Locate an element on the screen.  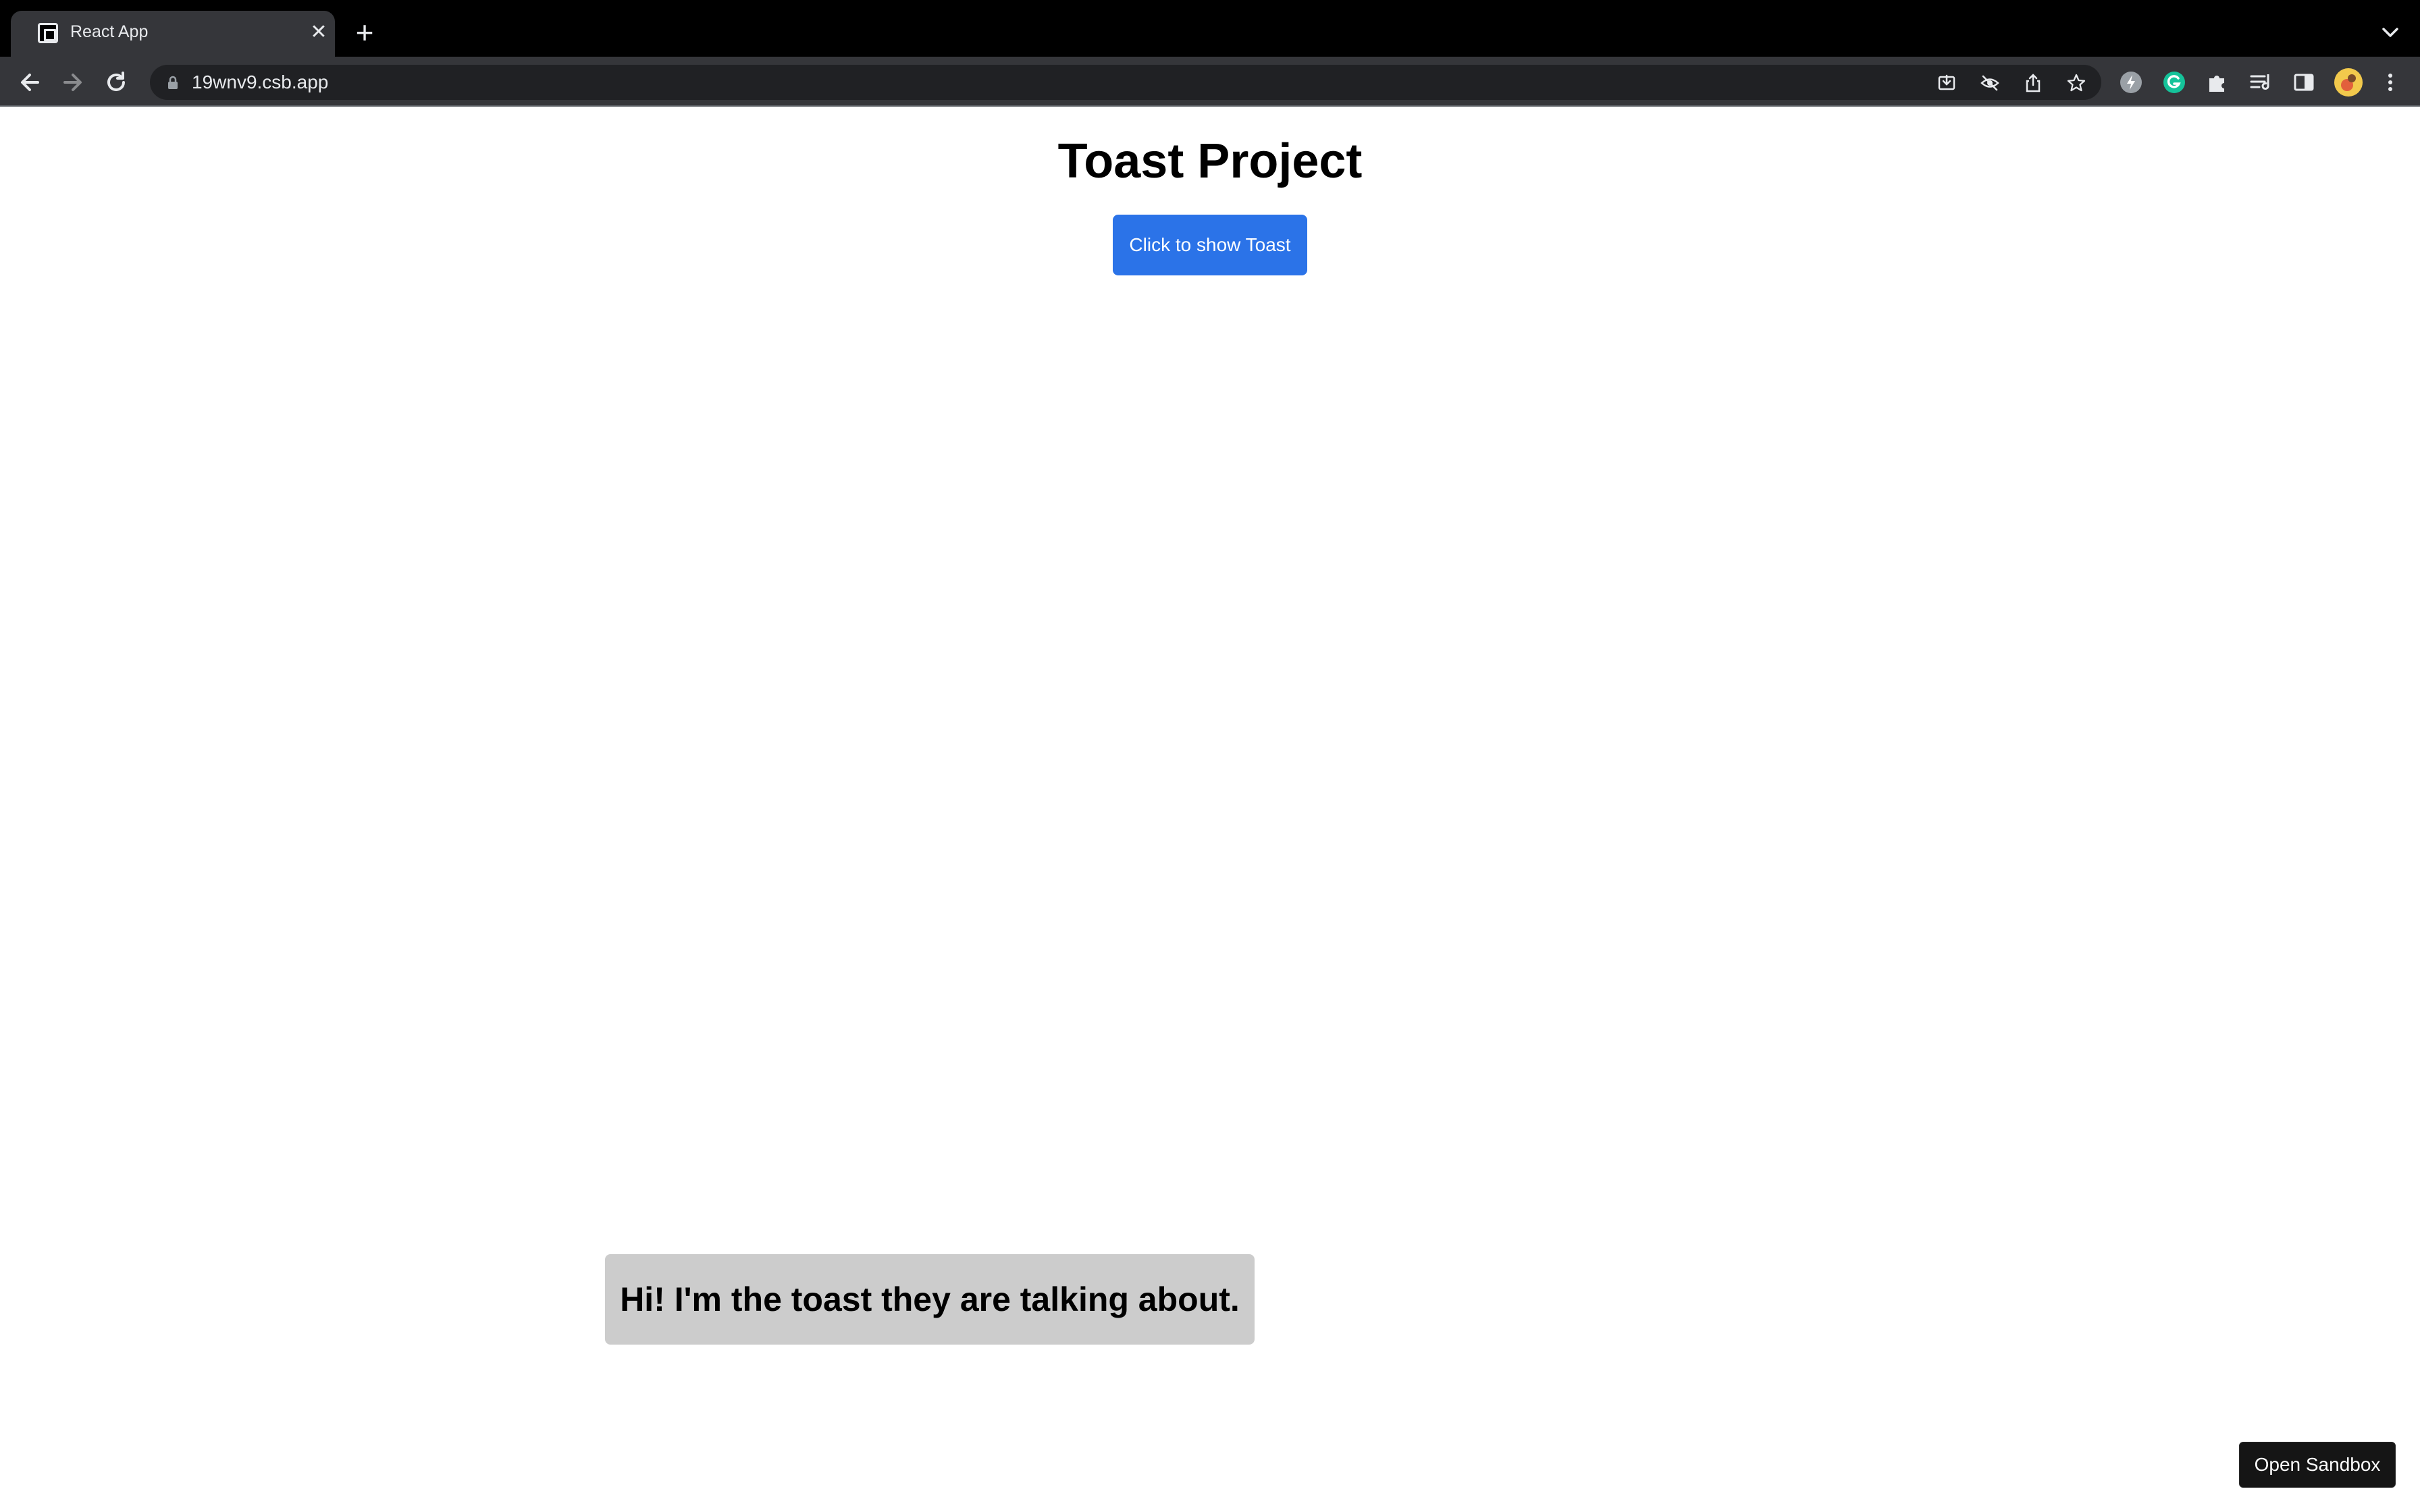
reading-list-icon is located at coordinates (2260, 82).